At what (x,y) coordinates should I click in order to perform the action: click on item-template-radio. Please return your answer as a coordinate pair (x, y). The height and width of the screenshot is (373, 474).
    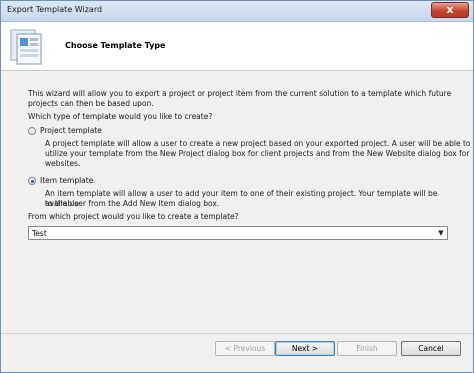
    Looking at the image, I should click on (32, 181).